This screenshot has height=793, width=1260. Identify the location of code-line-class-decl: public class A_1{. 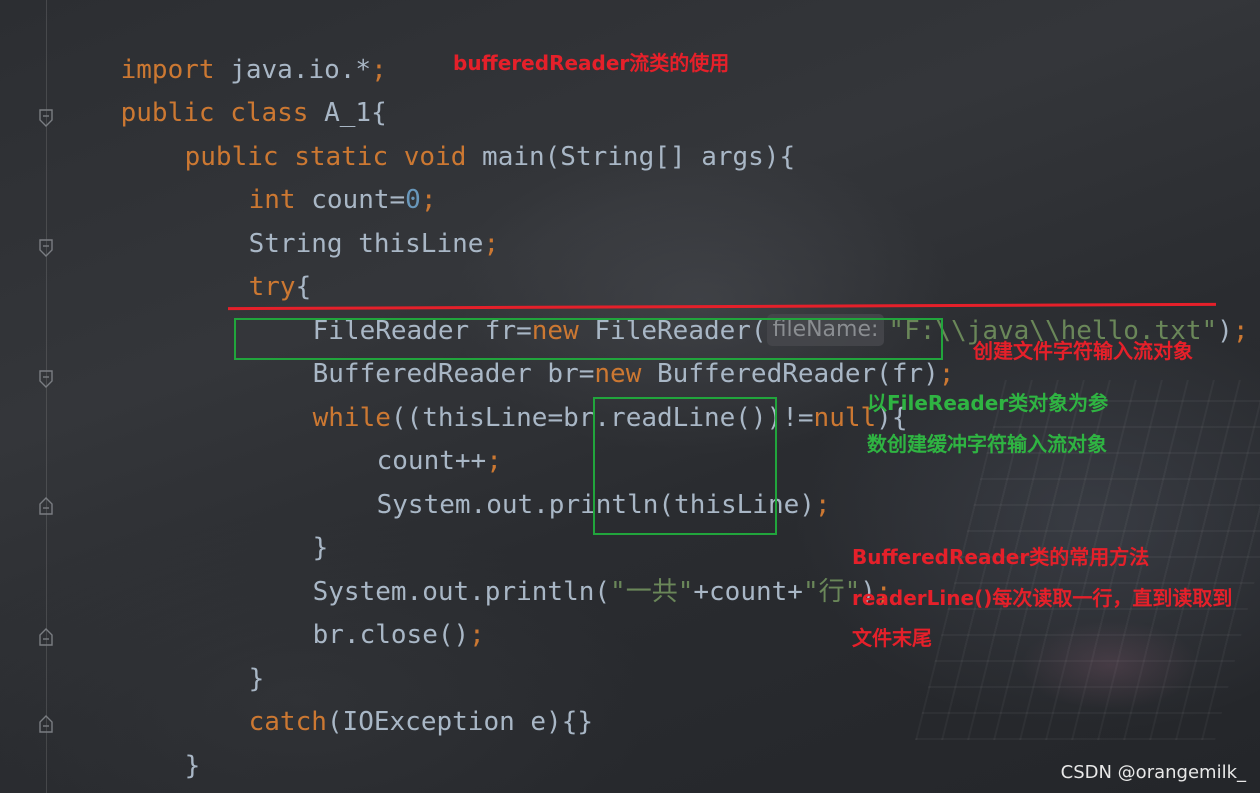
(222, 90).